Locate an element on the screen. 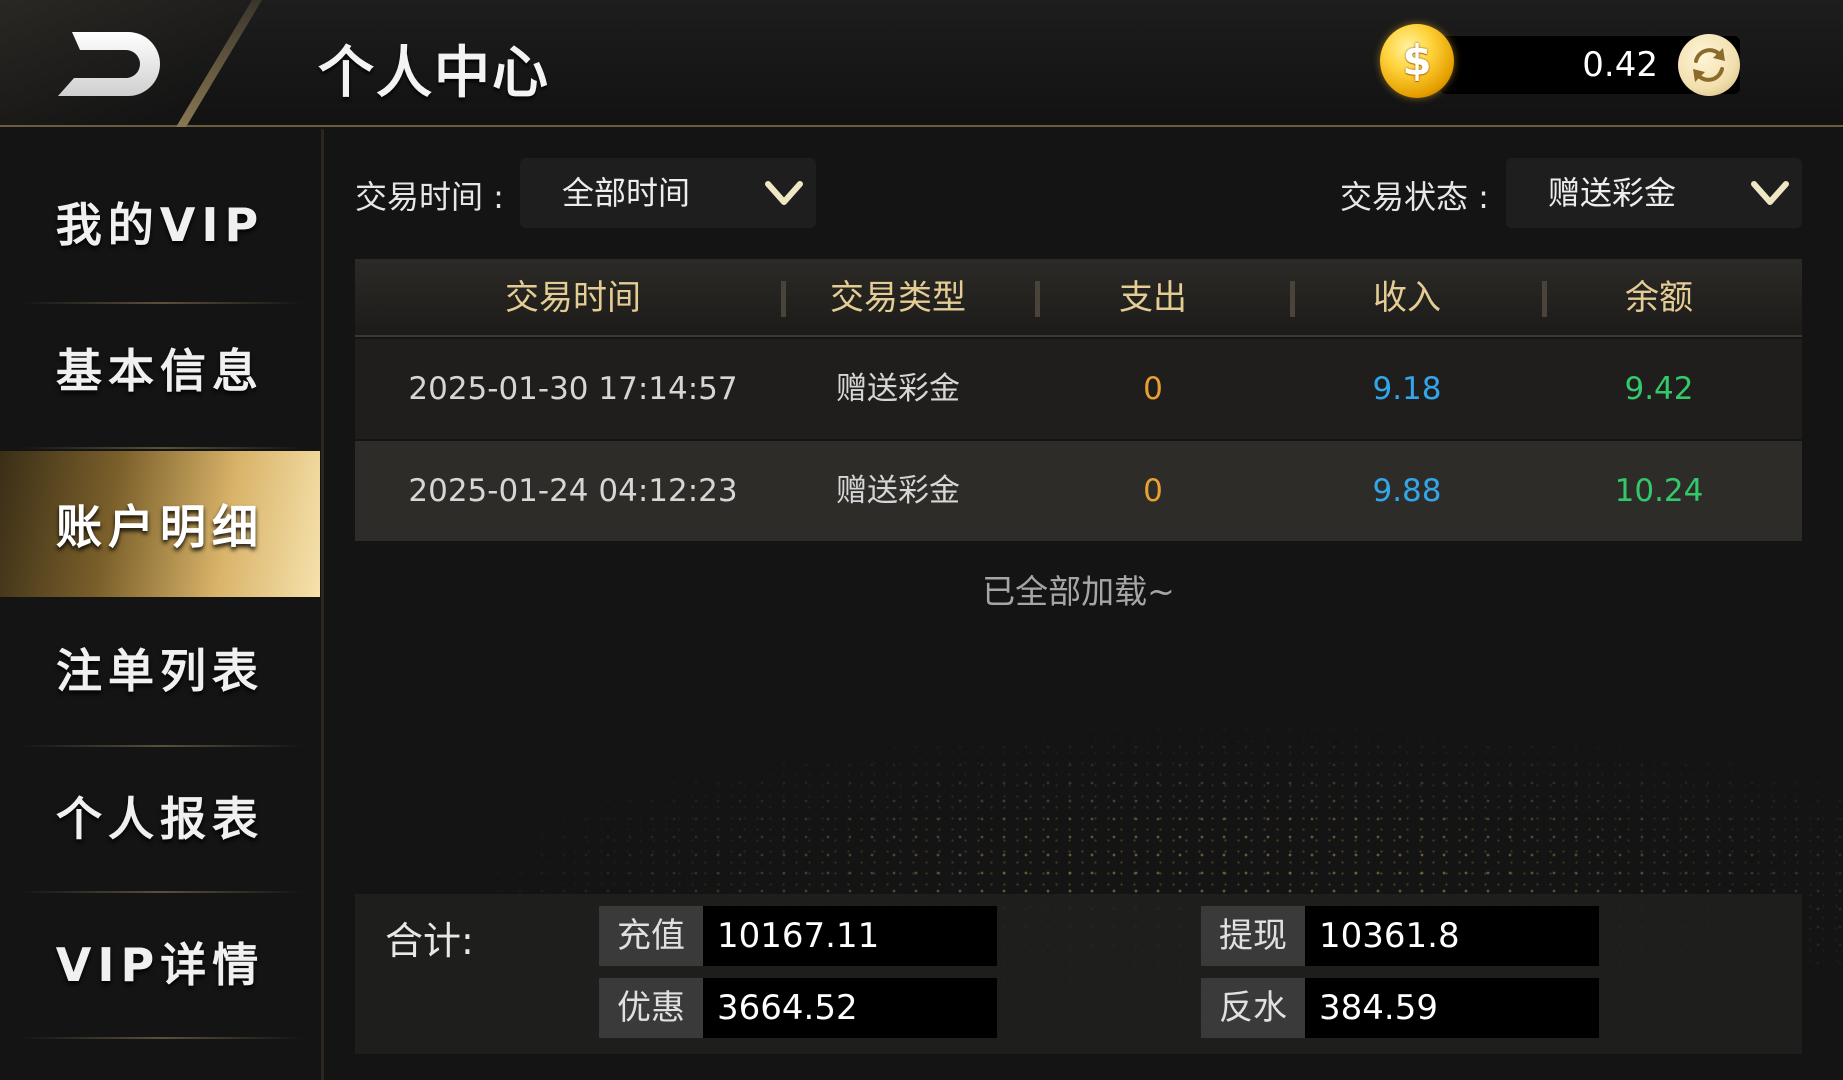  sidebar-item-label: 我的VIP is located at coordinates (160, 225).